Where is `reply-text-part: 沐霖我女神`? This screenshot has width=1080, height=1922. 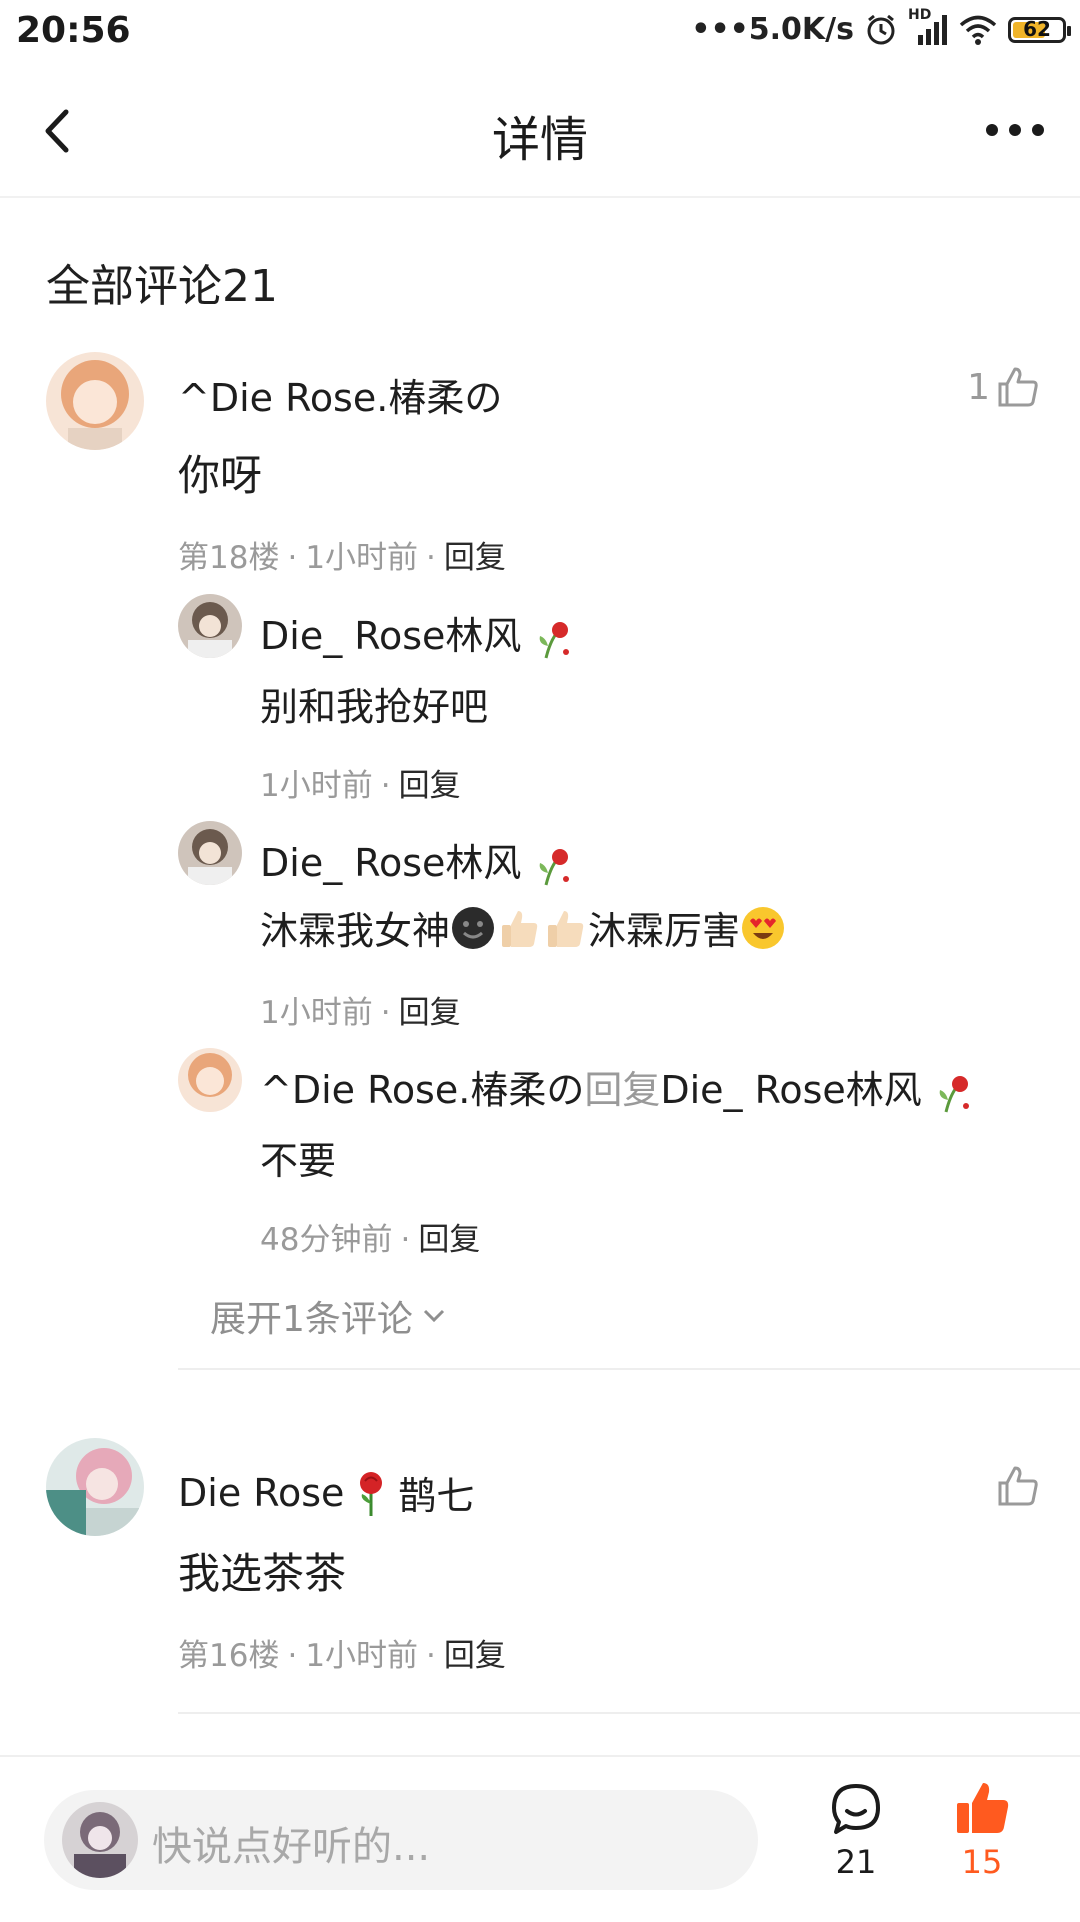
reply-text-part: 沐霖我女神 is located at coordinates (355, 931).